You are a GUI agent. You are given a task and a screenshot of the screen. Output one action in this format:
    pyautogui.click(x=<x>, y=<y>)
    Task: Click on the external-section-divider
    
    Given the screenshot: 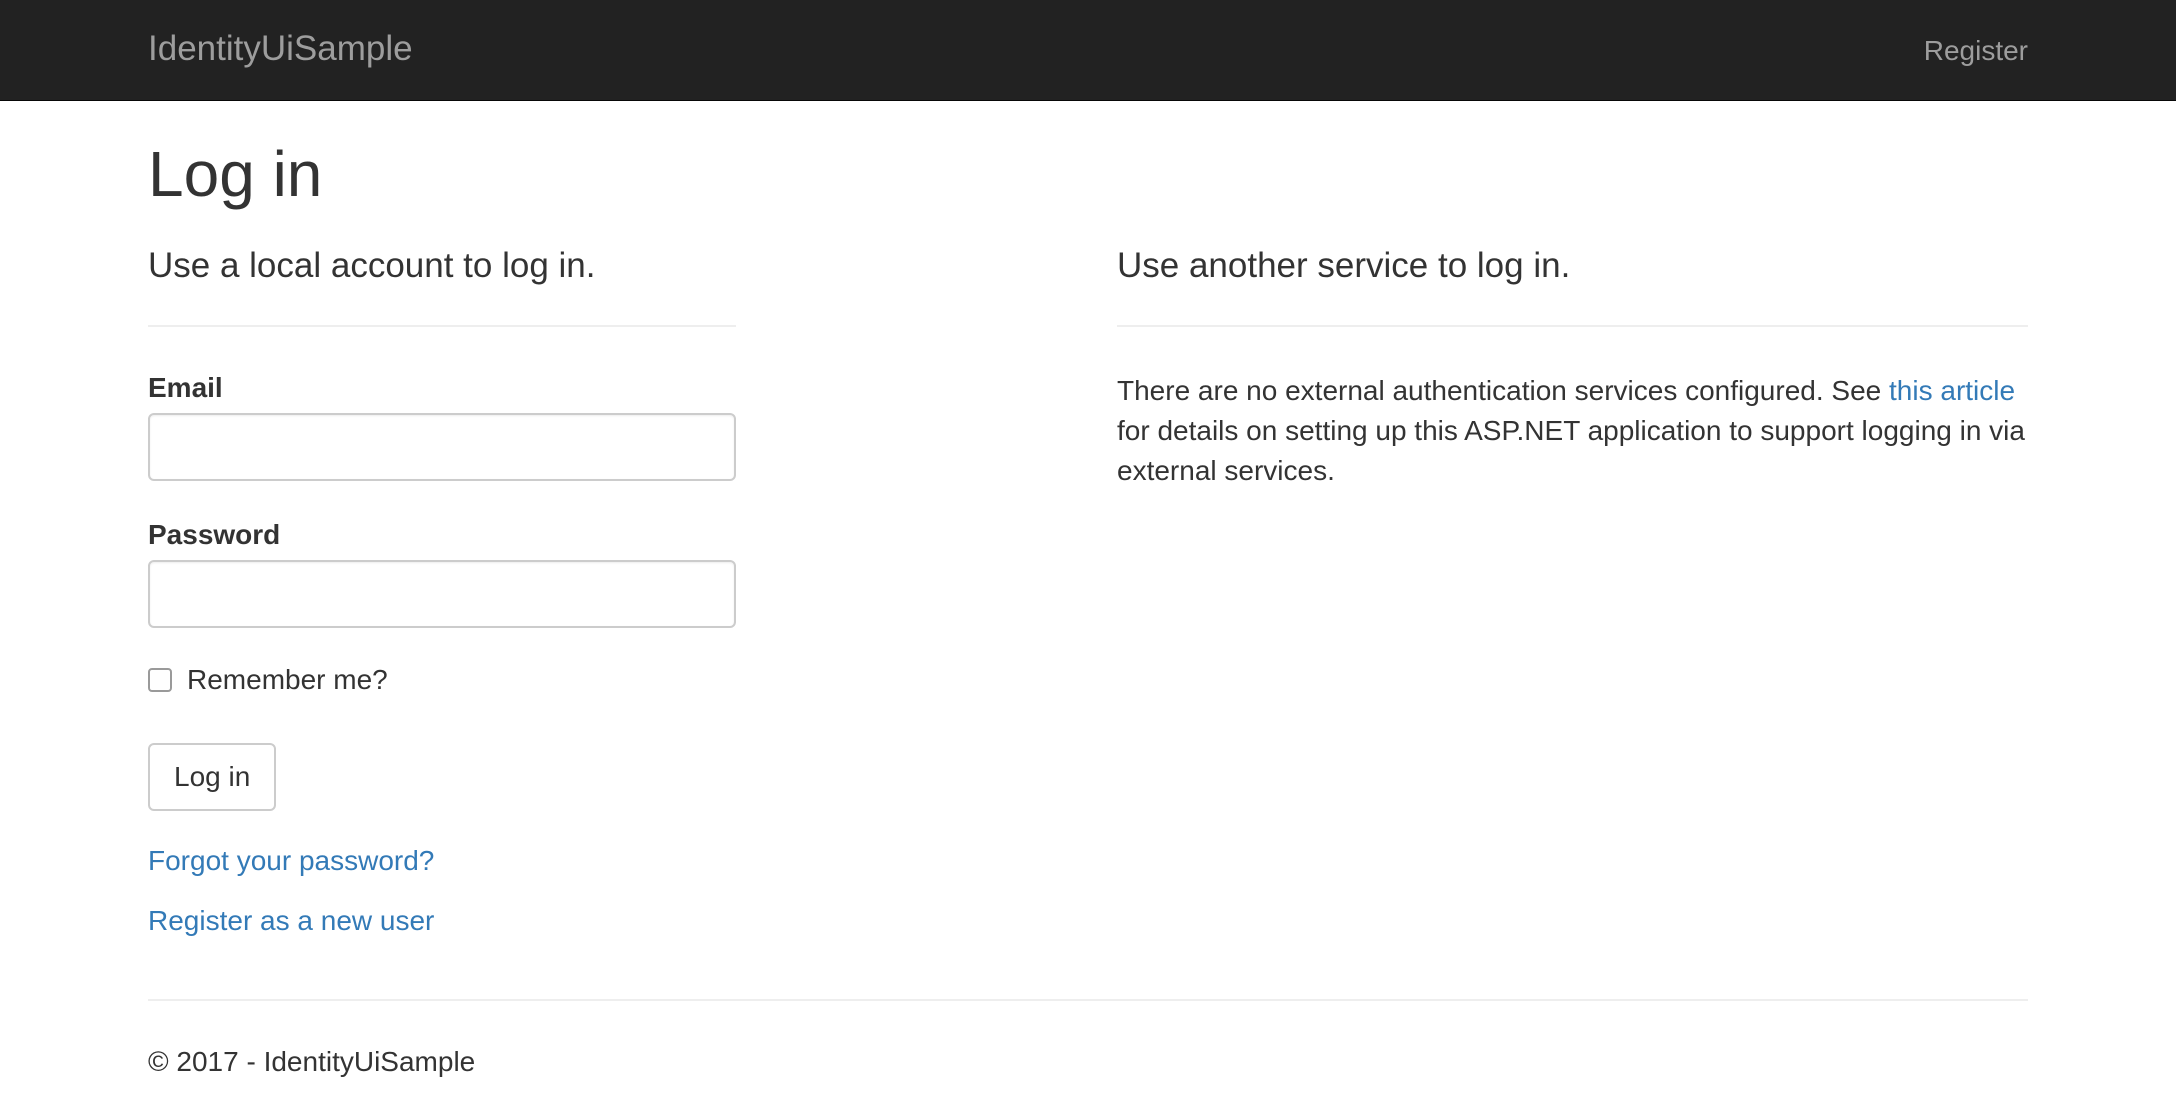 What is the action you would take?
    pyautogui.click(x=1572, y=326)
    